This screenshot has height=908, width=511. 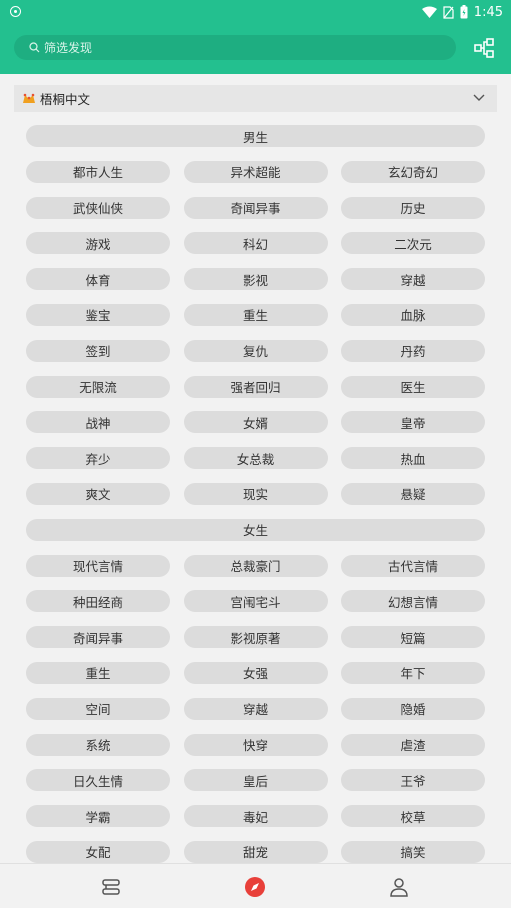 I want to click on category-tag: 女强, so click(x=255, y=672).